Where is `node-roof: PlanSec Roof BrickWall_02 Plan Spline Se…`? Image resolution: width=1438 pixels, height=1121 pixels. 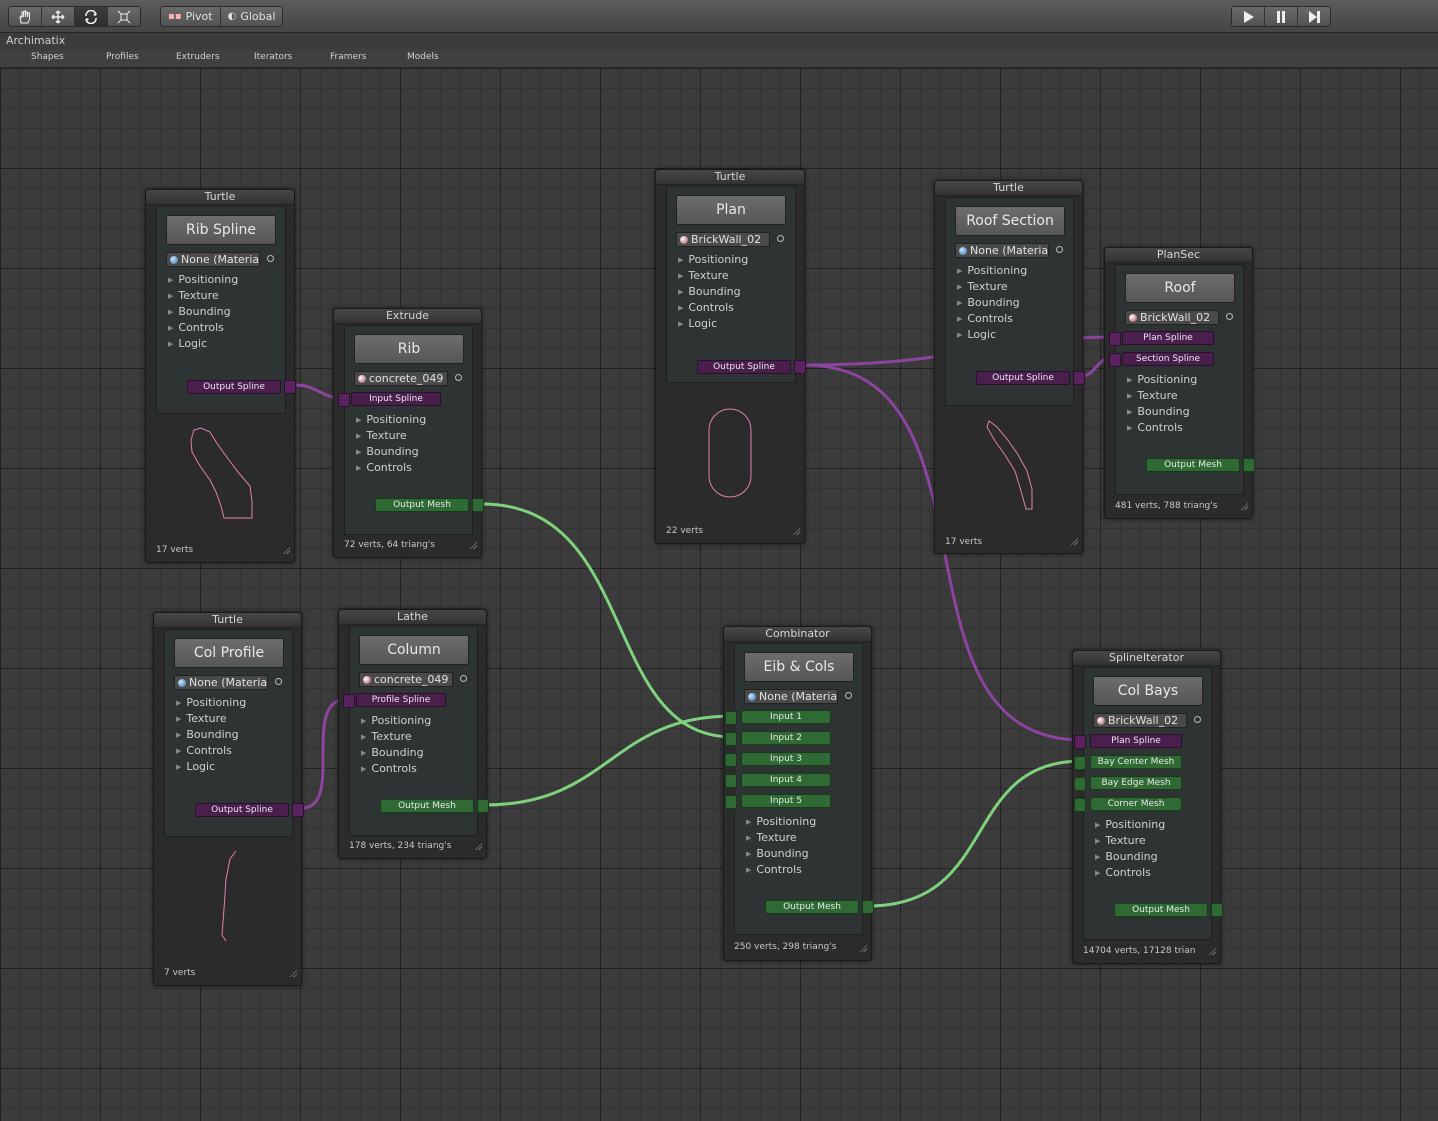 node-roof: PlanSec Roof BrickWall_02 Plan Spline Se… is located at coordinates (1179, 383).